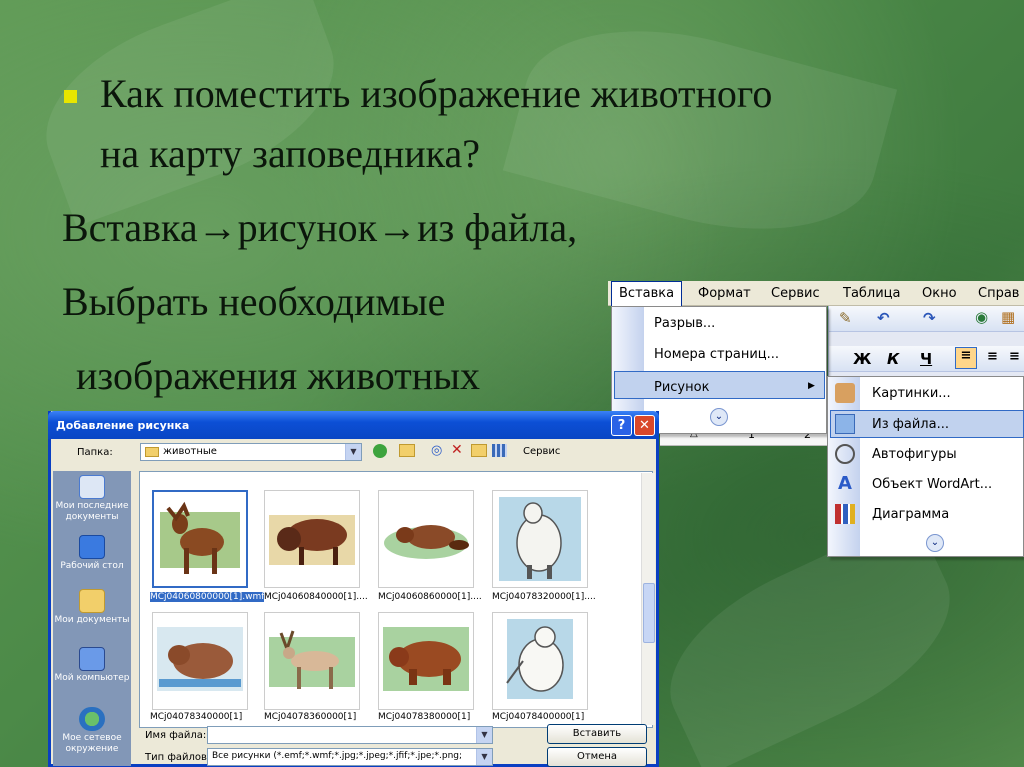  Describe the element at coordinates (350, 735) in the screenshot. I see `filename-input: ▼` at that location.